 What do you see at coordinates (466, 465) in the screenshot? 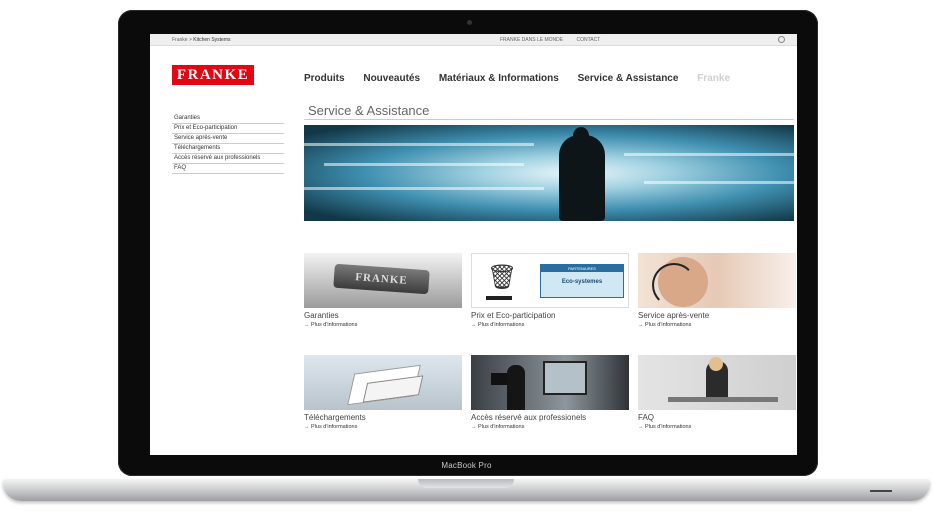
I see `device-model-label: MacBook Pro` at bounding box center [466, 465].